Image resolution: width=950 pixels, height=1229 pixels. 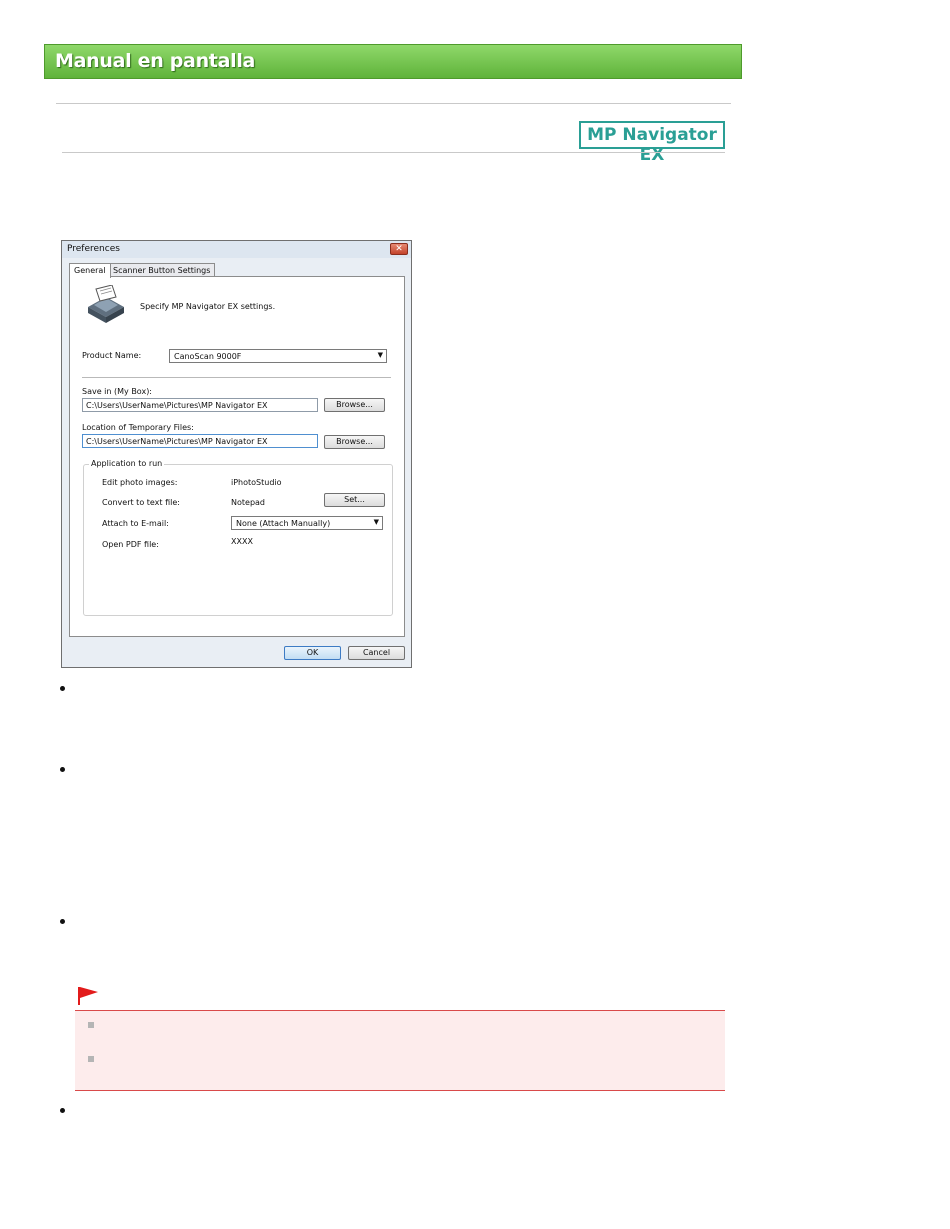 I want to click on close-icon: ✕, so click(x=399, y=249).